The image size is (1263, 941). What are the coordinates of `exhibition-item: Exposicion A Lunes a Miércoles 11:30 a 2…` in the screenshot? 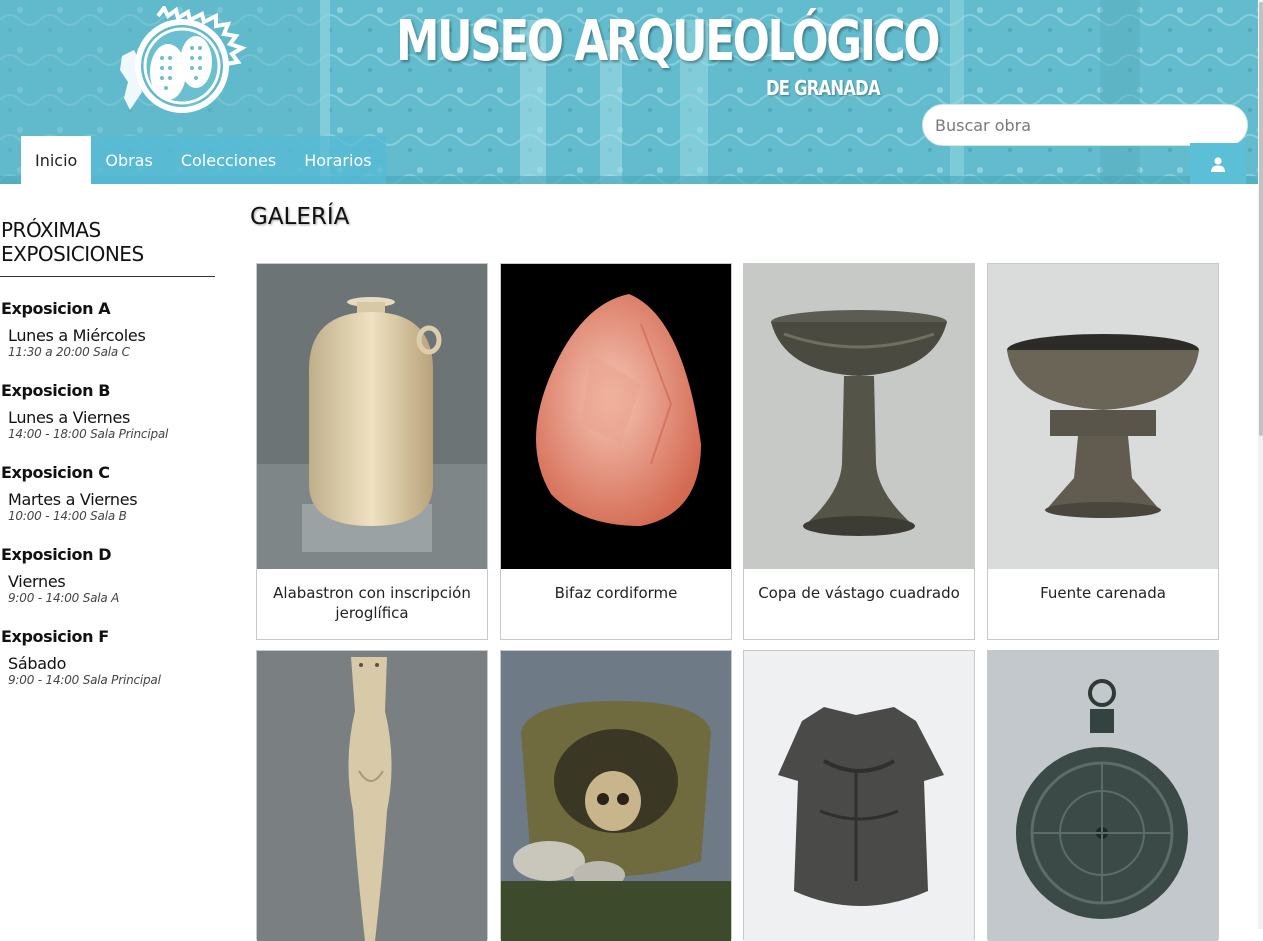 It's located at (107, 329).